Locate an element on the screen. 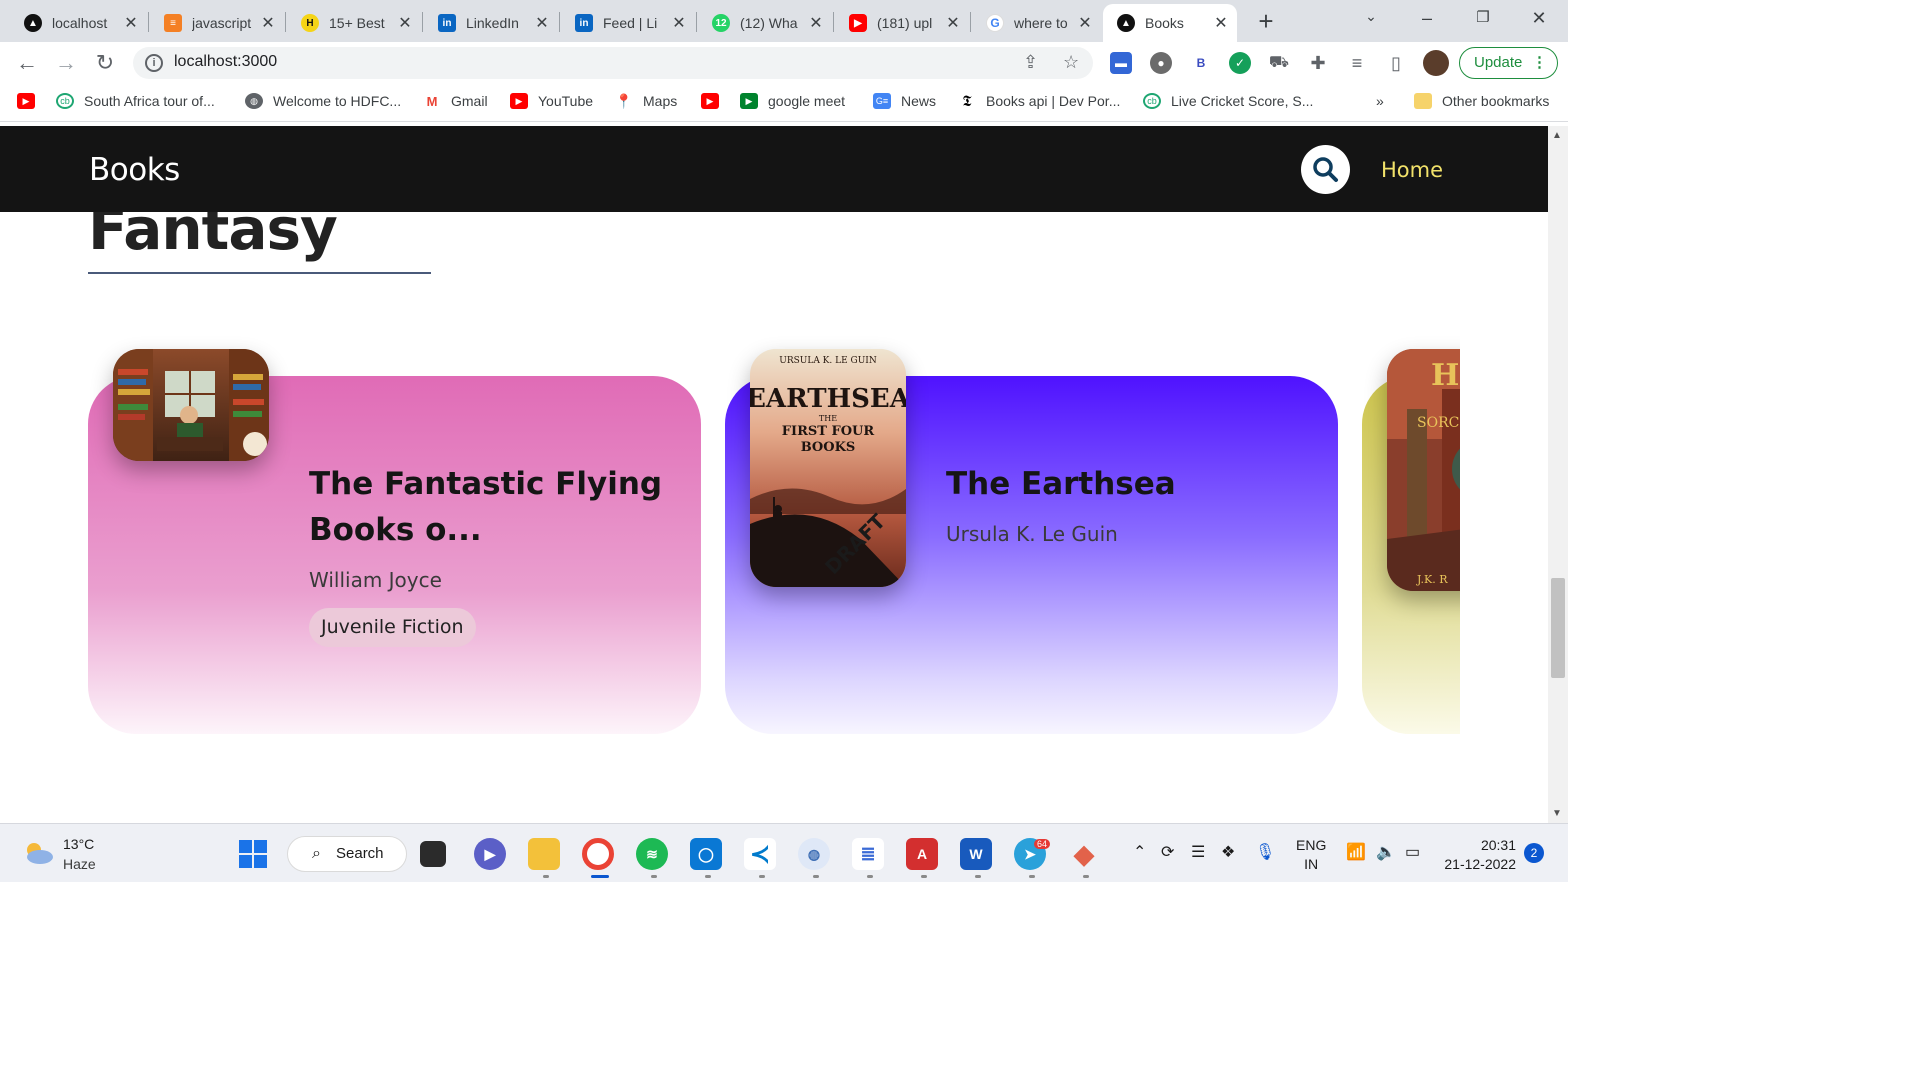 This screenshot has height=1080, width=1920. browser-tab: 12 (12) Wha ✕ is located at coordinates (765, 23).